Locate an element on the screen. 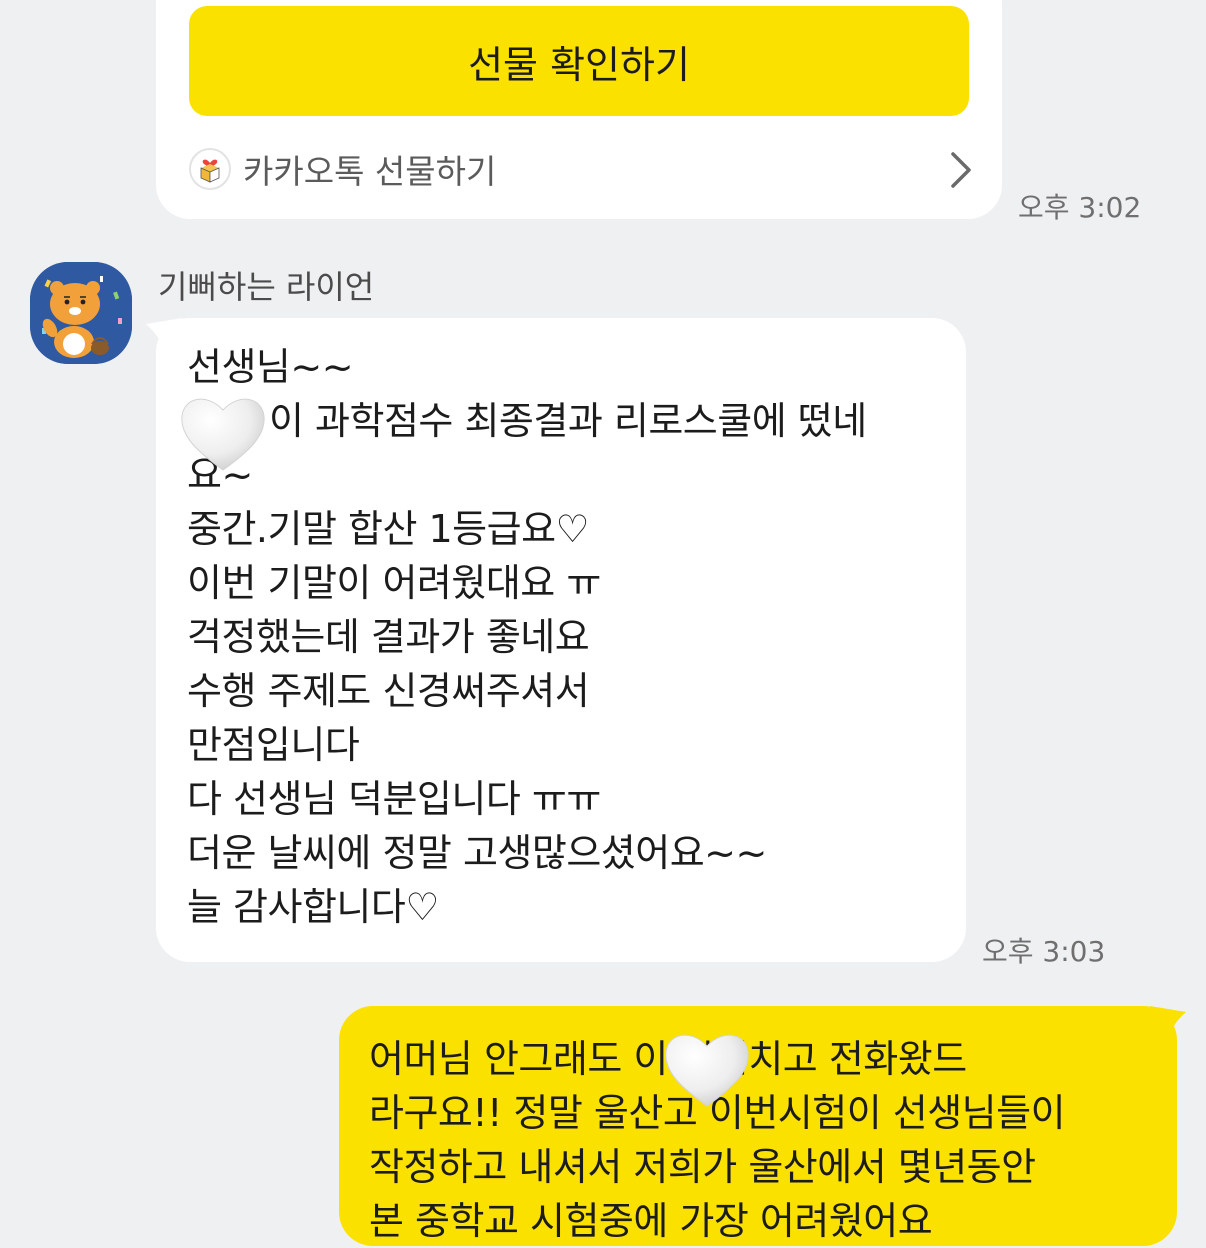  check-gift-button: 선물 확인하기 is located at coordinates (579, 61).